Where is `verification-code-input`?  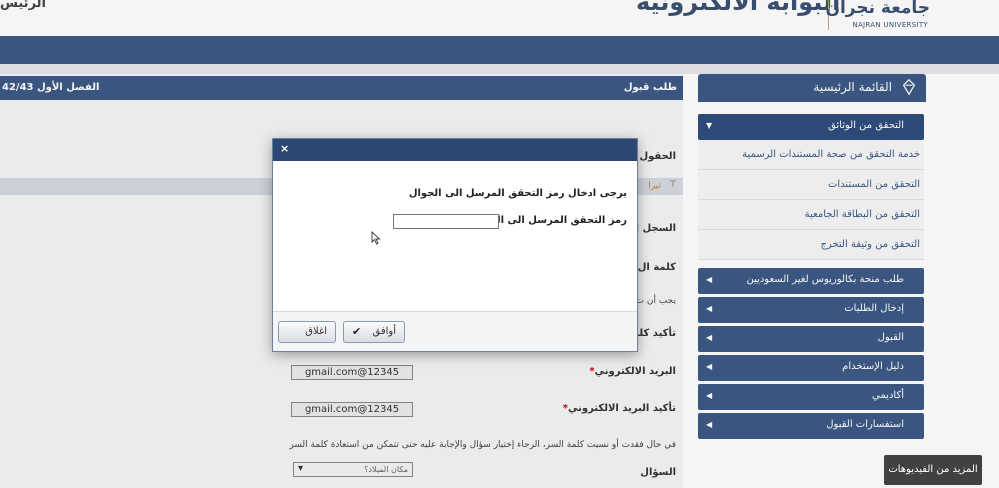
verification-code-input is located at coordinates (446, 221).